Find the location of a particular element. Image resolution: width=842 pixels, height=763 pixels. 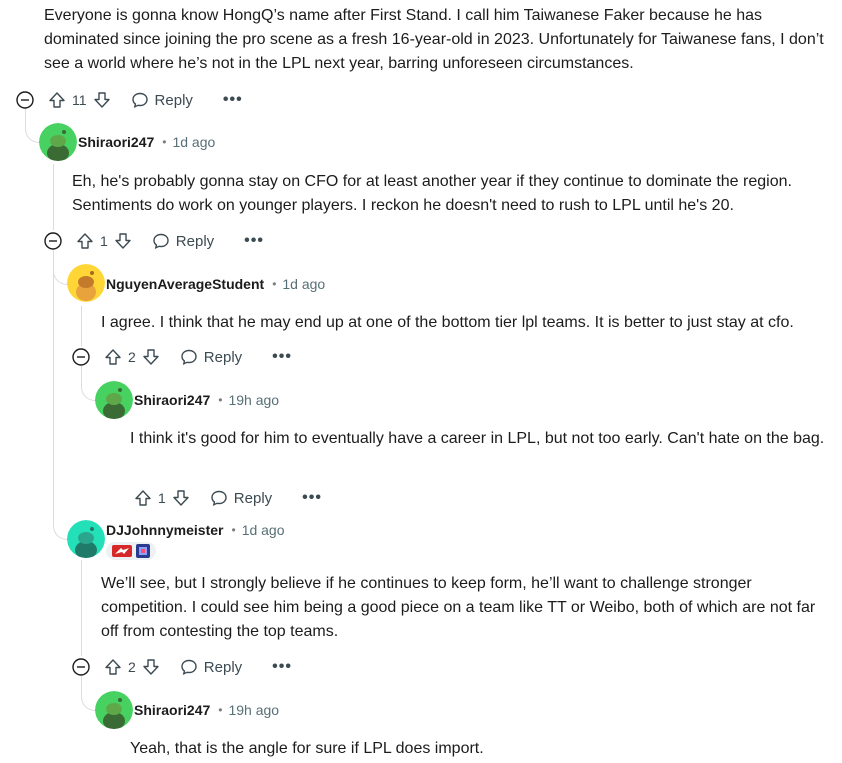

comment-meta: Shiraori247 • 1d ago is located at coordinates (146, 142).